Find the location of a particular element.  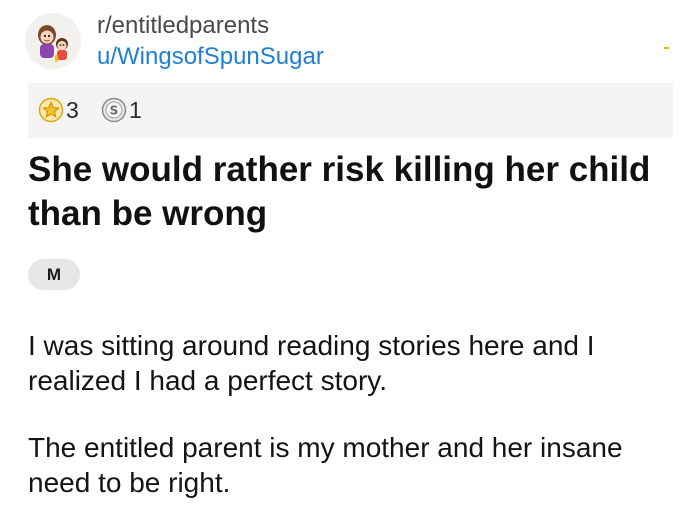

cartoon-avatar-icon is located at coordinates (53, 41).